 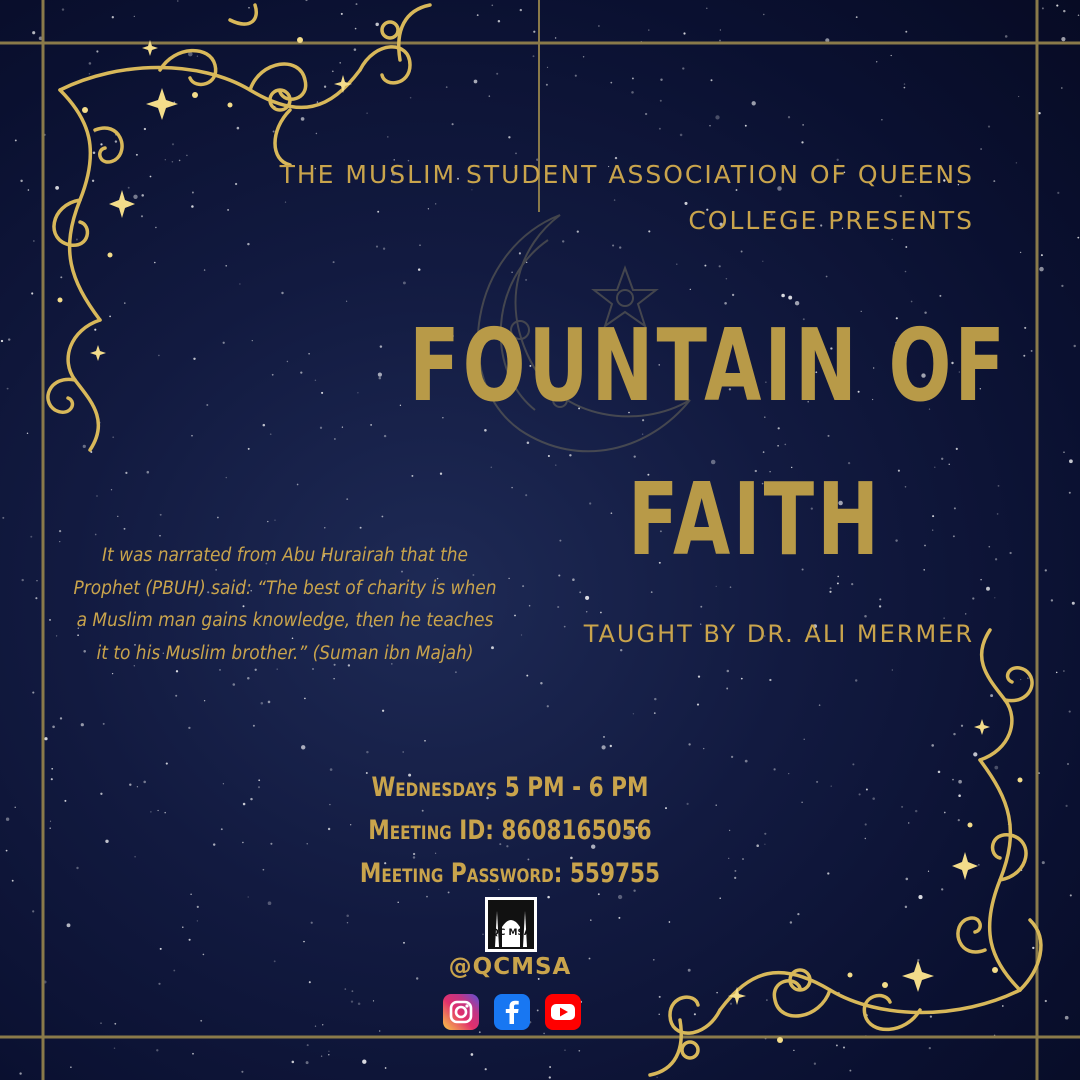 What do you see at coordinates (510, 830) in the screenshot?
I see `meeting-id-text: Meeting ID: 8608165056` at bounding box center [510, 830].